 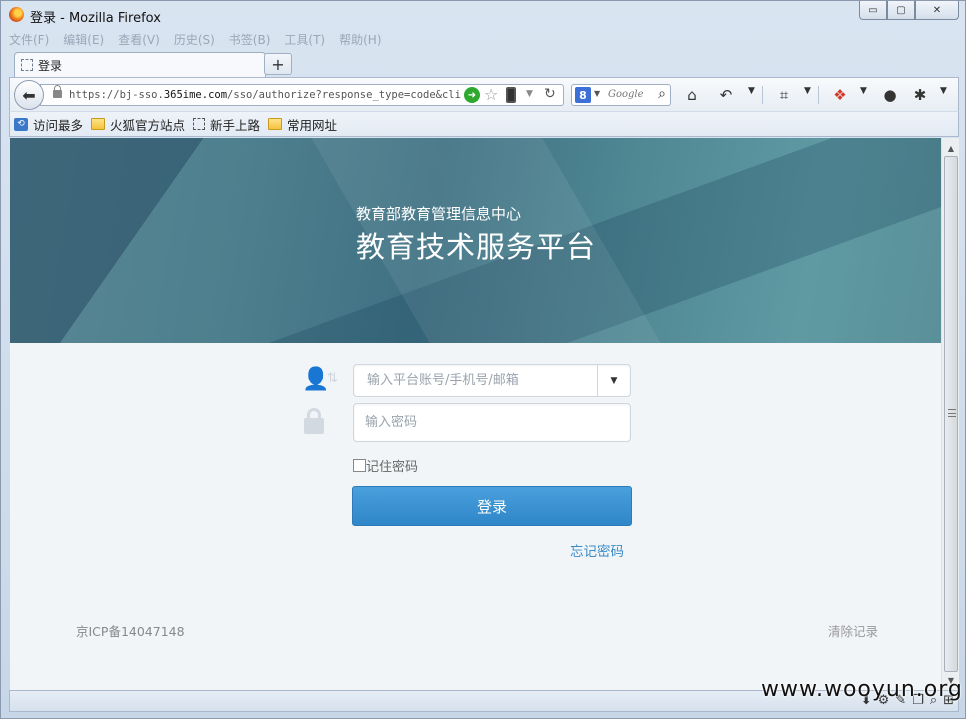 I want to click on account-field: ▼, so click(x=492, y=380).